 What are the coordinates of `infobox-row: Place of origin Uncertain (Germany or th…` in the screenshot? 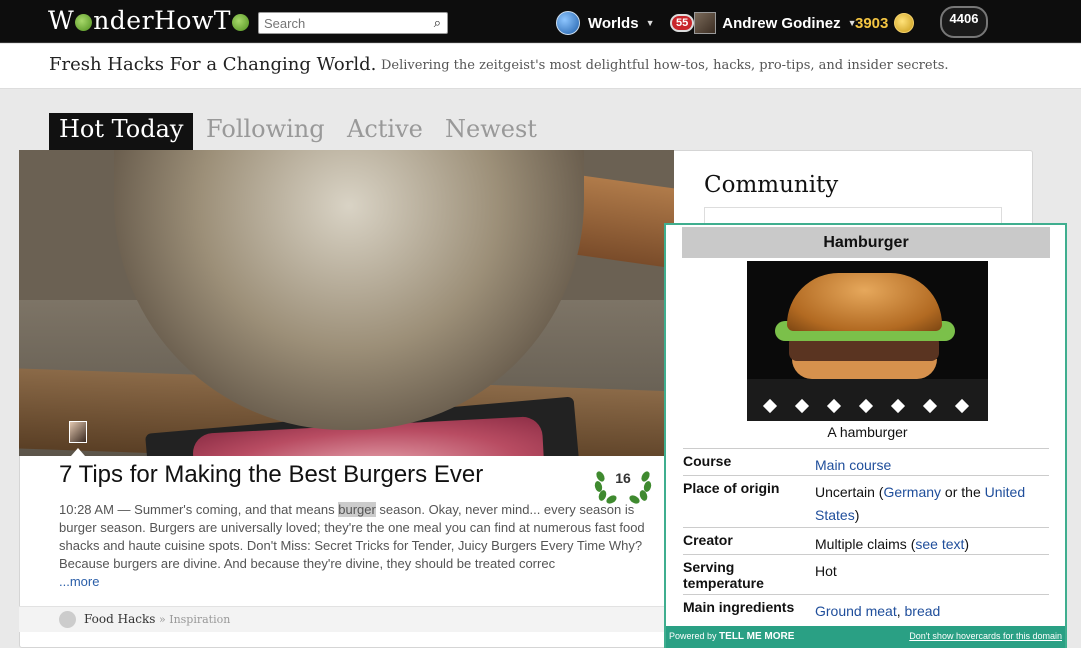 It's located at (866, 501).